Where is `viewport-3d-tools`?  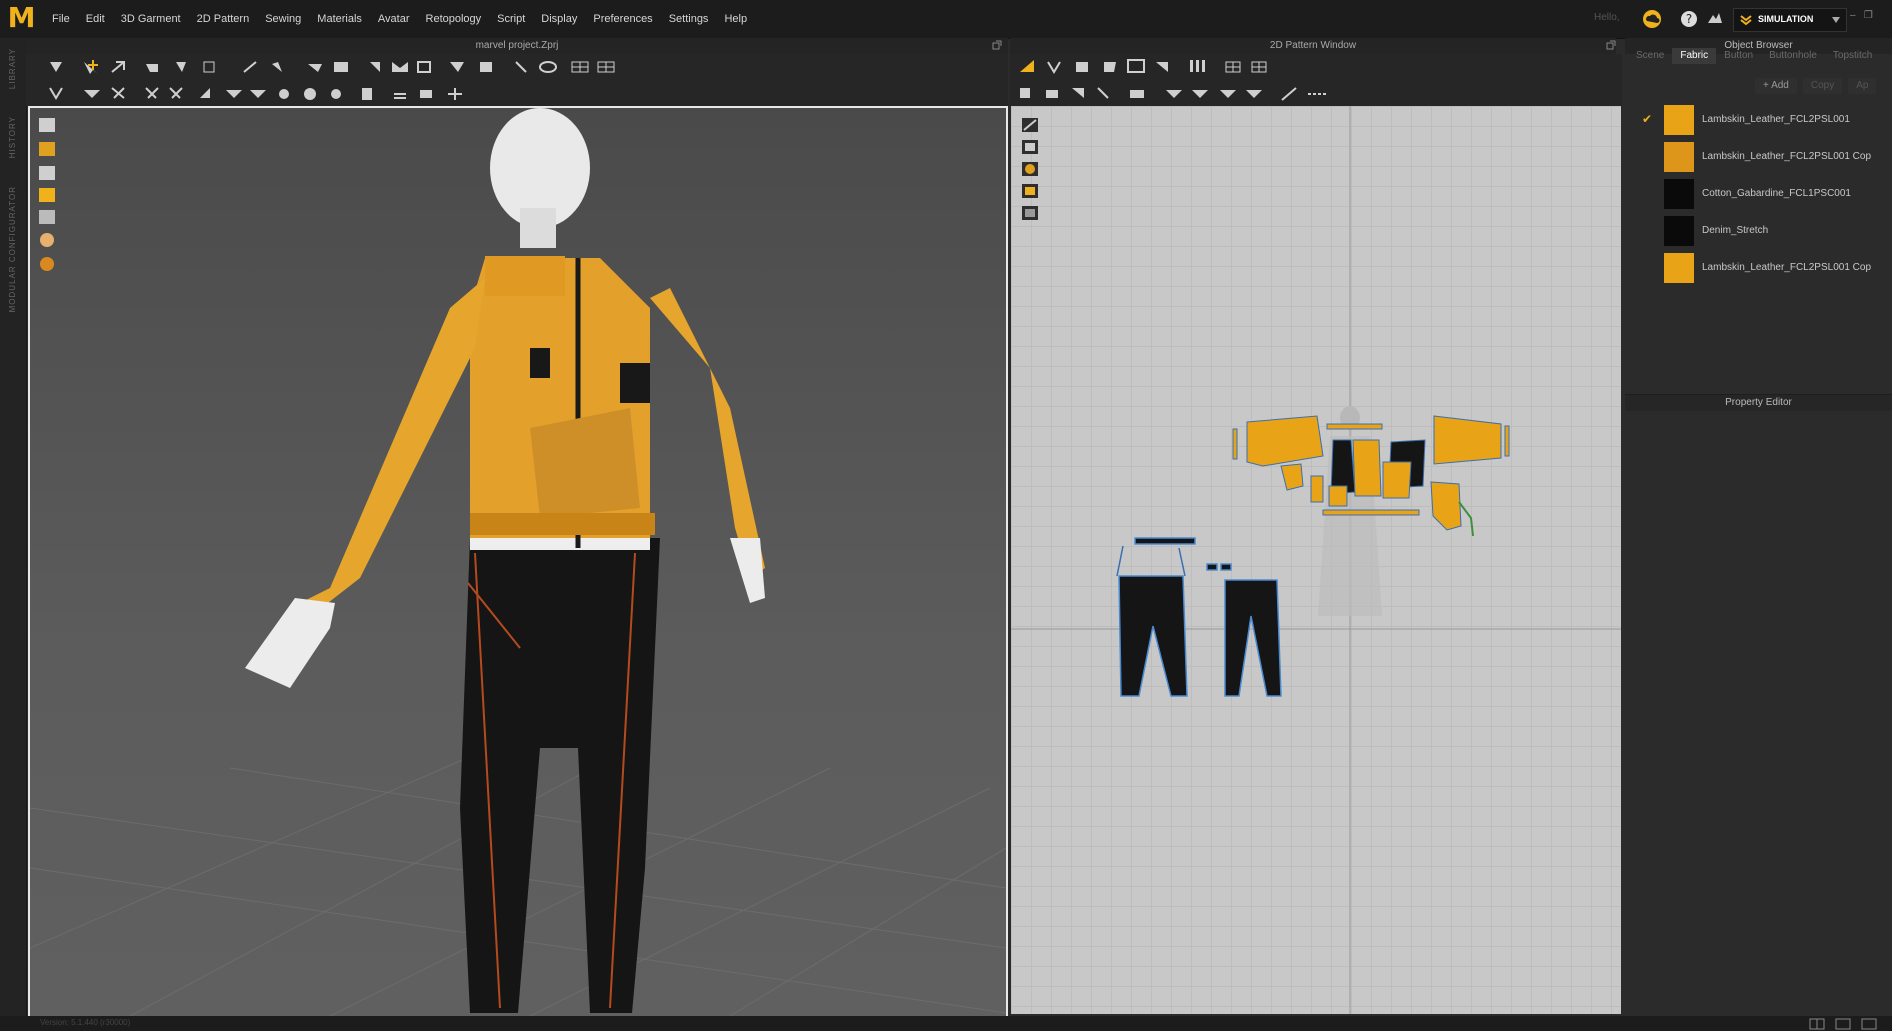 viewport-3d-tools is located at coordinates (48, 197).